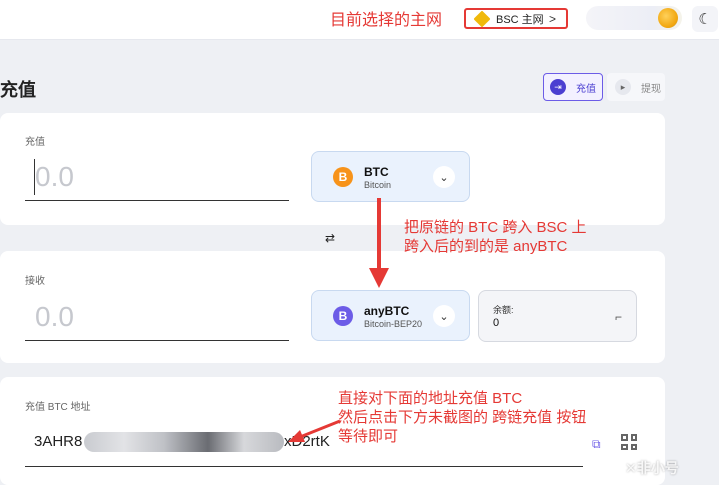 The height and width of the screenshot is (485, 719). I want to click on watermark: ✕非小号, so click(652, 468).